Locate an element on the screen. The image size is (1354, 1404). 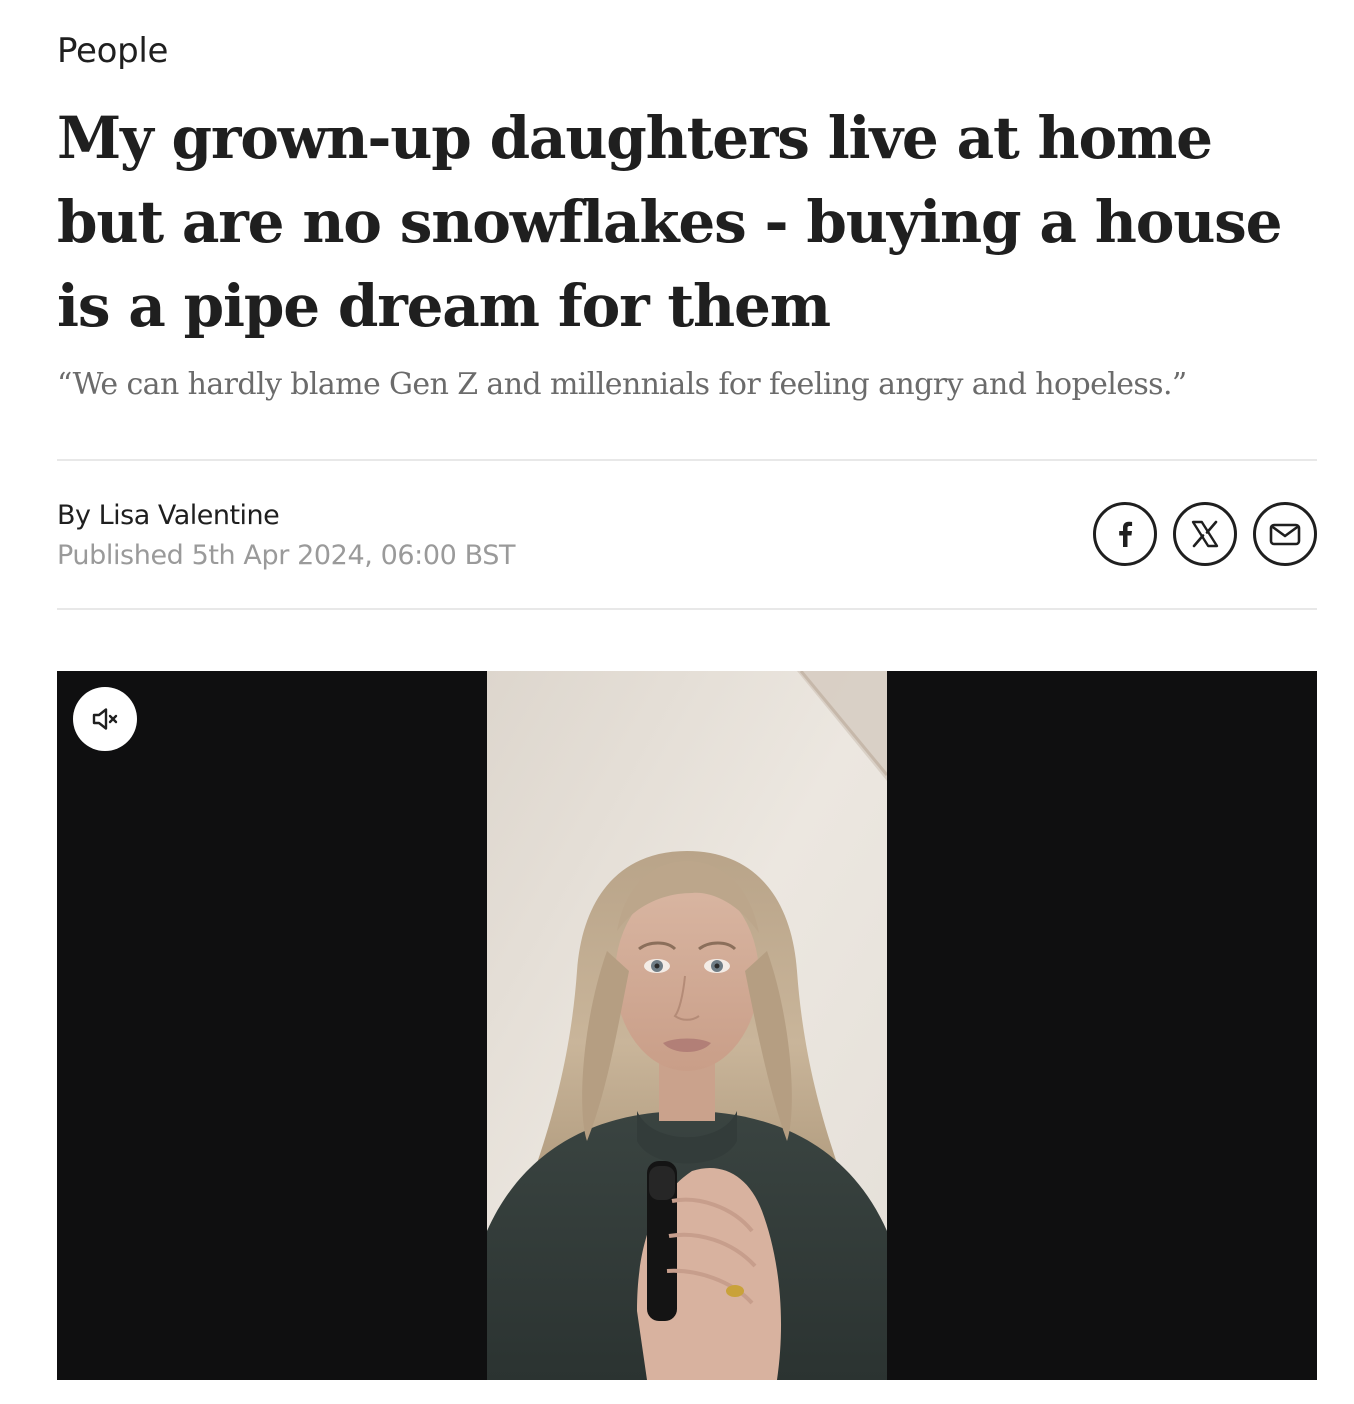
share-x-button is located at coordinates (1205, 534).